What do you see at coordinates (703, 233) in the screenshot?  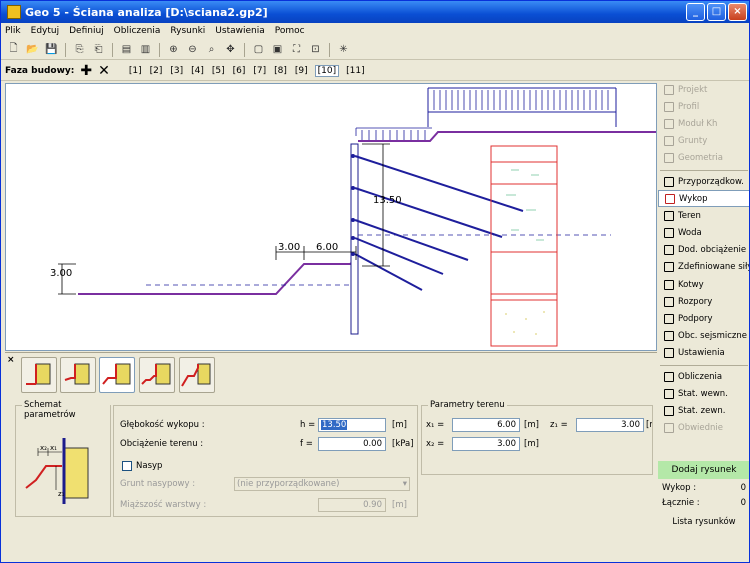 I see `sidebar-item-woda: Woda` at bounding box center [703, 233].